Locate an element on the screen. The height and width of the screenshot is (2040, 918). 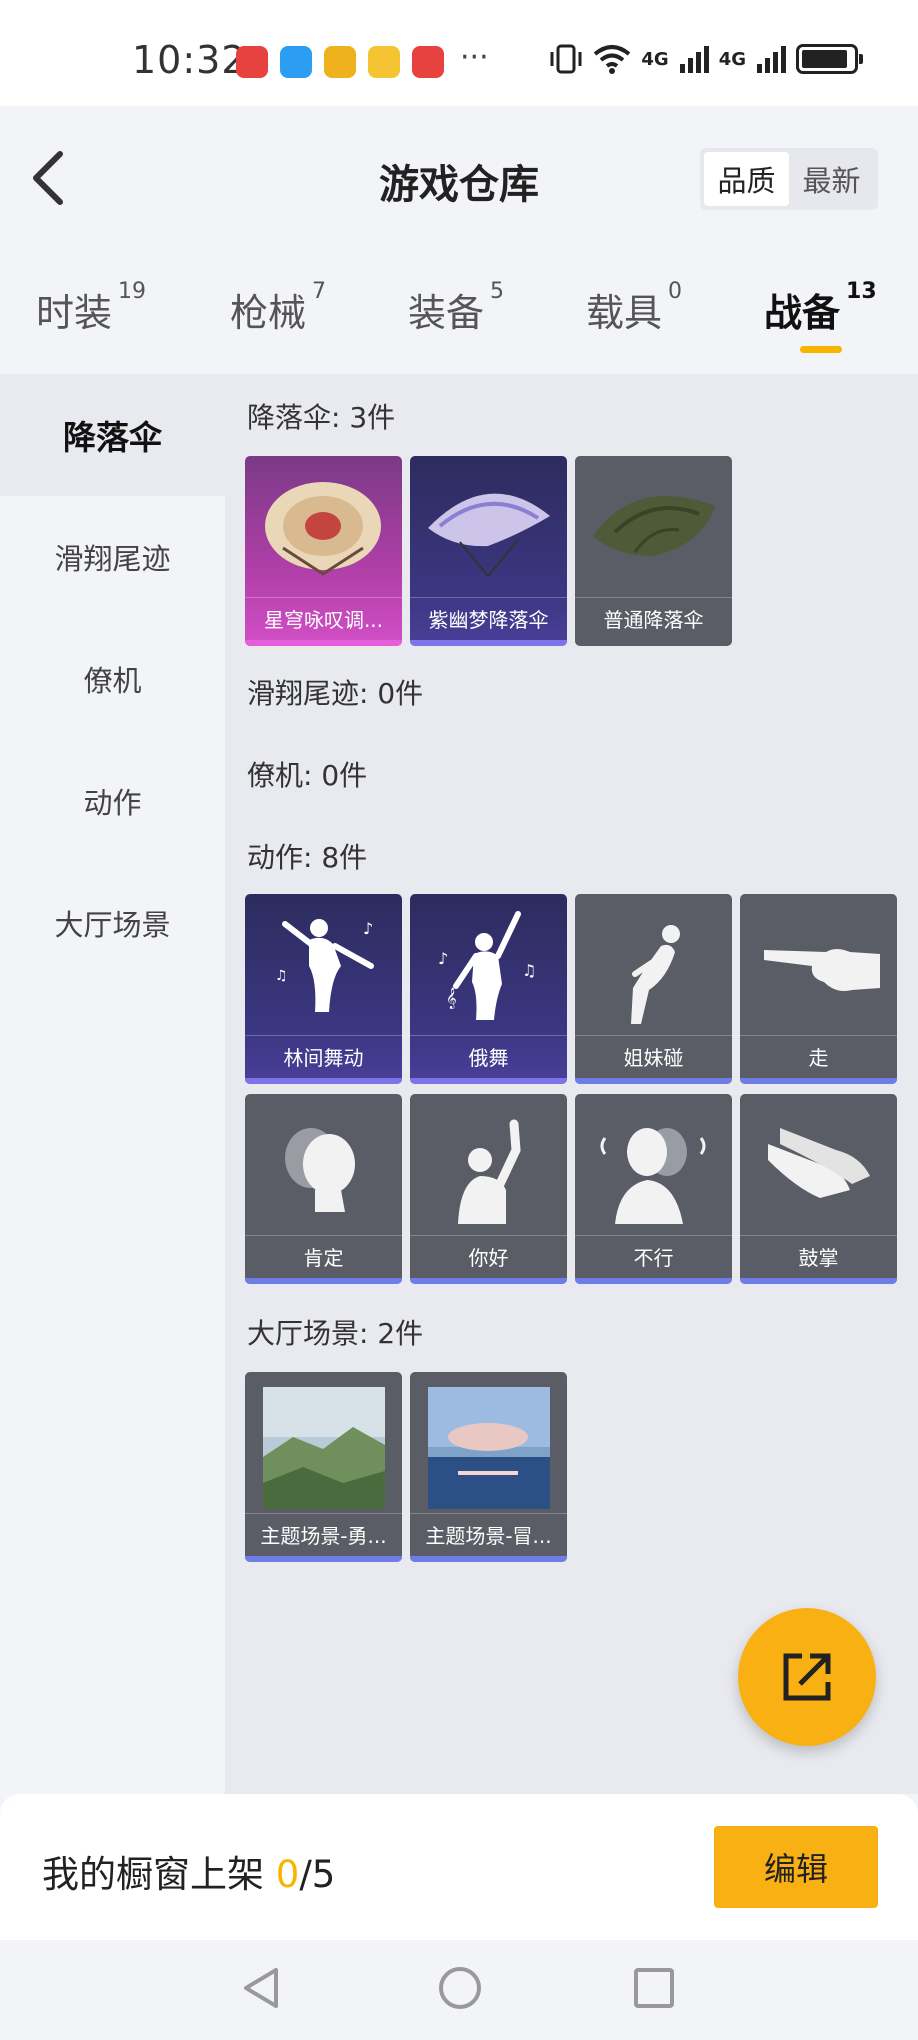
item-card: 鼓掌 is located at coordinates (818, 1189).